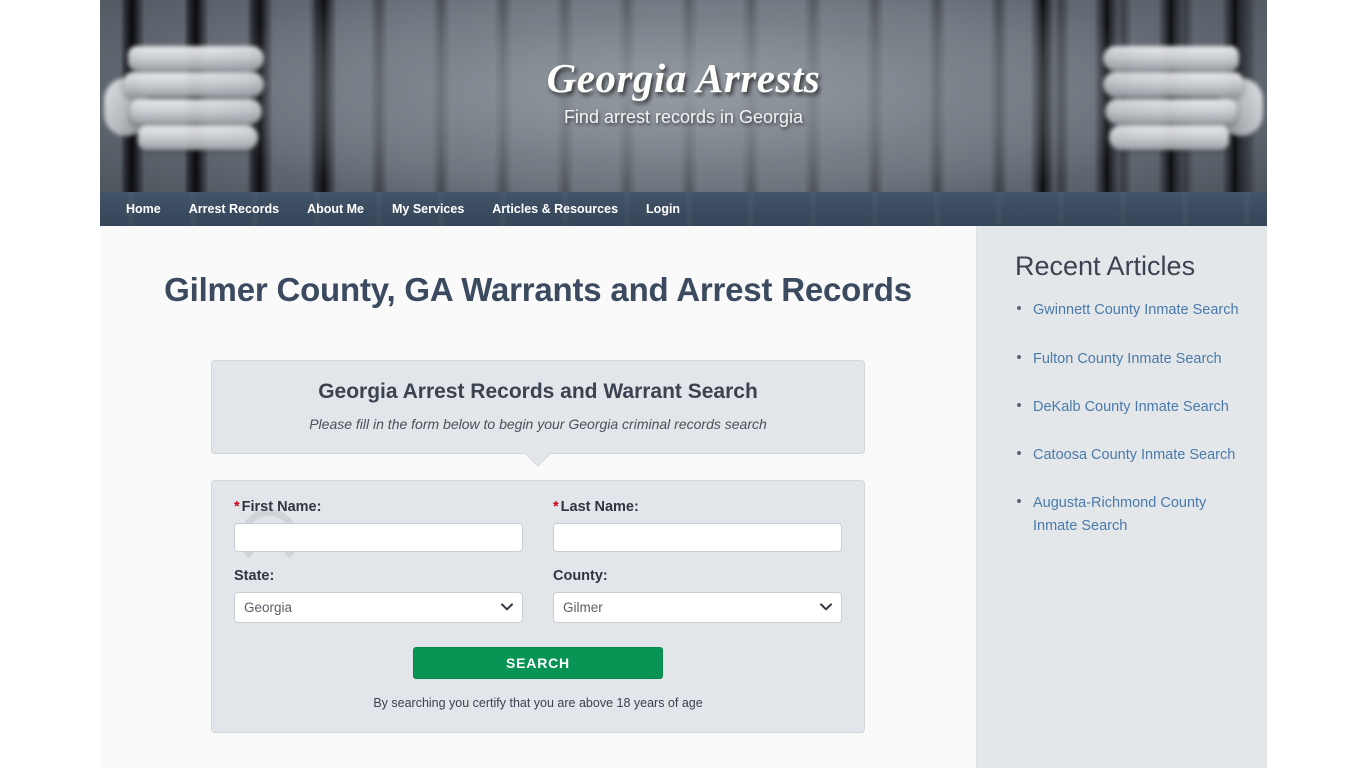  Describe the element at coordinates (1136, 310) in the screenshot. I see `sidebar-article-link-gwinnett: Gwinnett County Inmate Search` at that location.